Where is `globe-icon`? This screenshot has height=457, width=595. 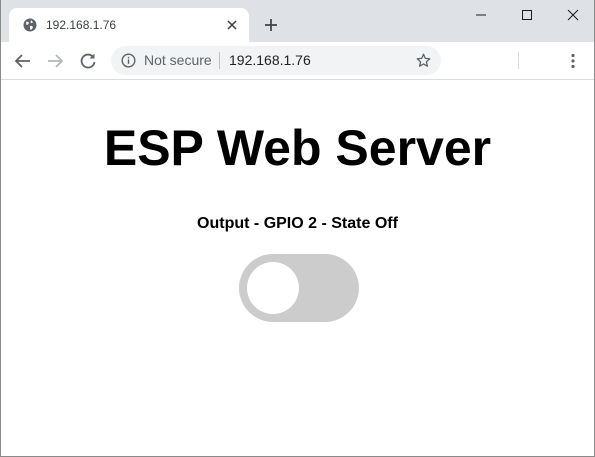 globe-icon is located at coordinates (30, 25).